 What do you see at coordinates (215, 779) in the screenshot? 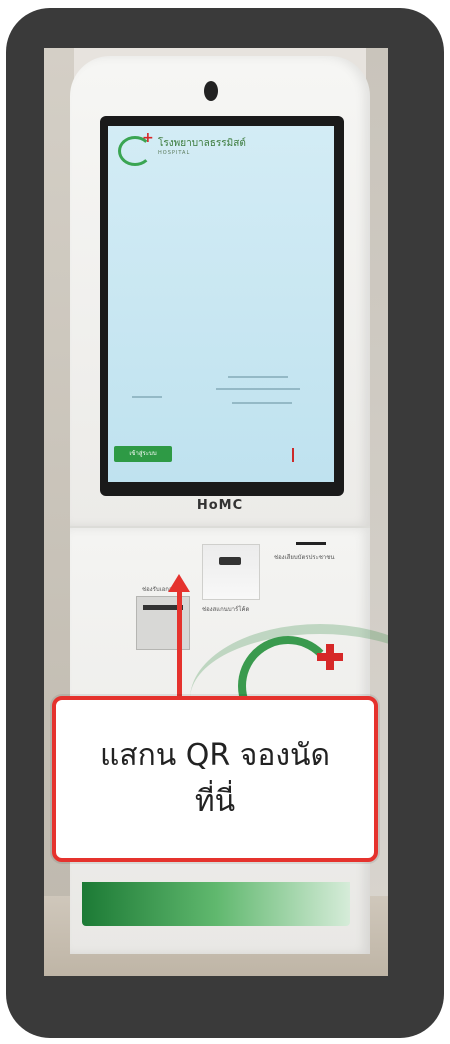
I see `callout-box: แสกน QR จองนัด ที่นี่` at bounding box center [215, 779].